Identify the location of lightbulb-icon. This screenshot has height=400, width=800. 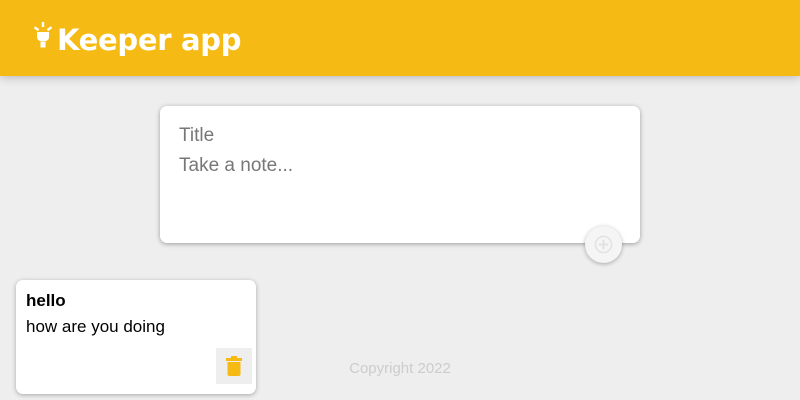
(43, 35).